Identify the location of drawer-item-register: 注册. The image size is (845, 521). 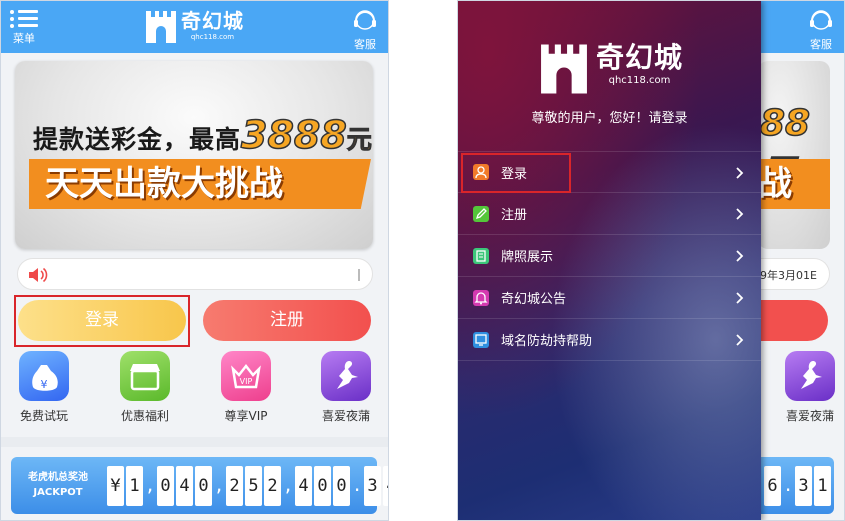
(609, 214).